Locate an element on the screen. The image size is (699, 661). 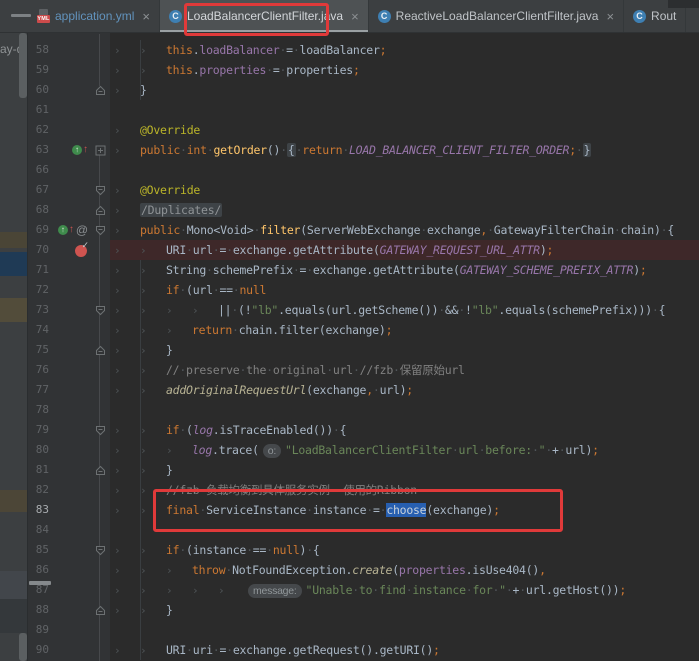
line-number: 62 is located at coordinates (41, 130).